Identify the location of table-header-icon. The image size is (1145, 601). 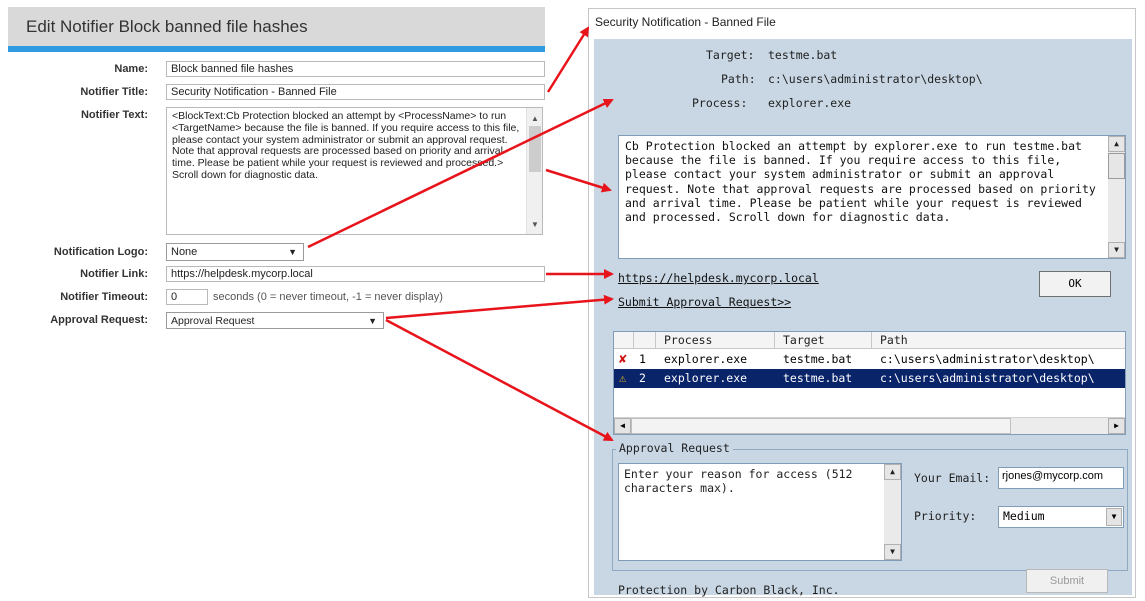
(624, 340).